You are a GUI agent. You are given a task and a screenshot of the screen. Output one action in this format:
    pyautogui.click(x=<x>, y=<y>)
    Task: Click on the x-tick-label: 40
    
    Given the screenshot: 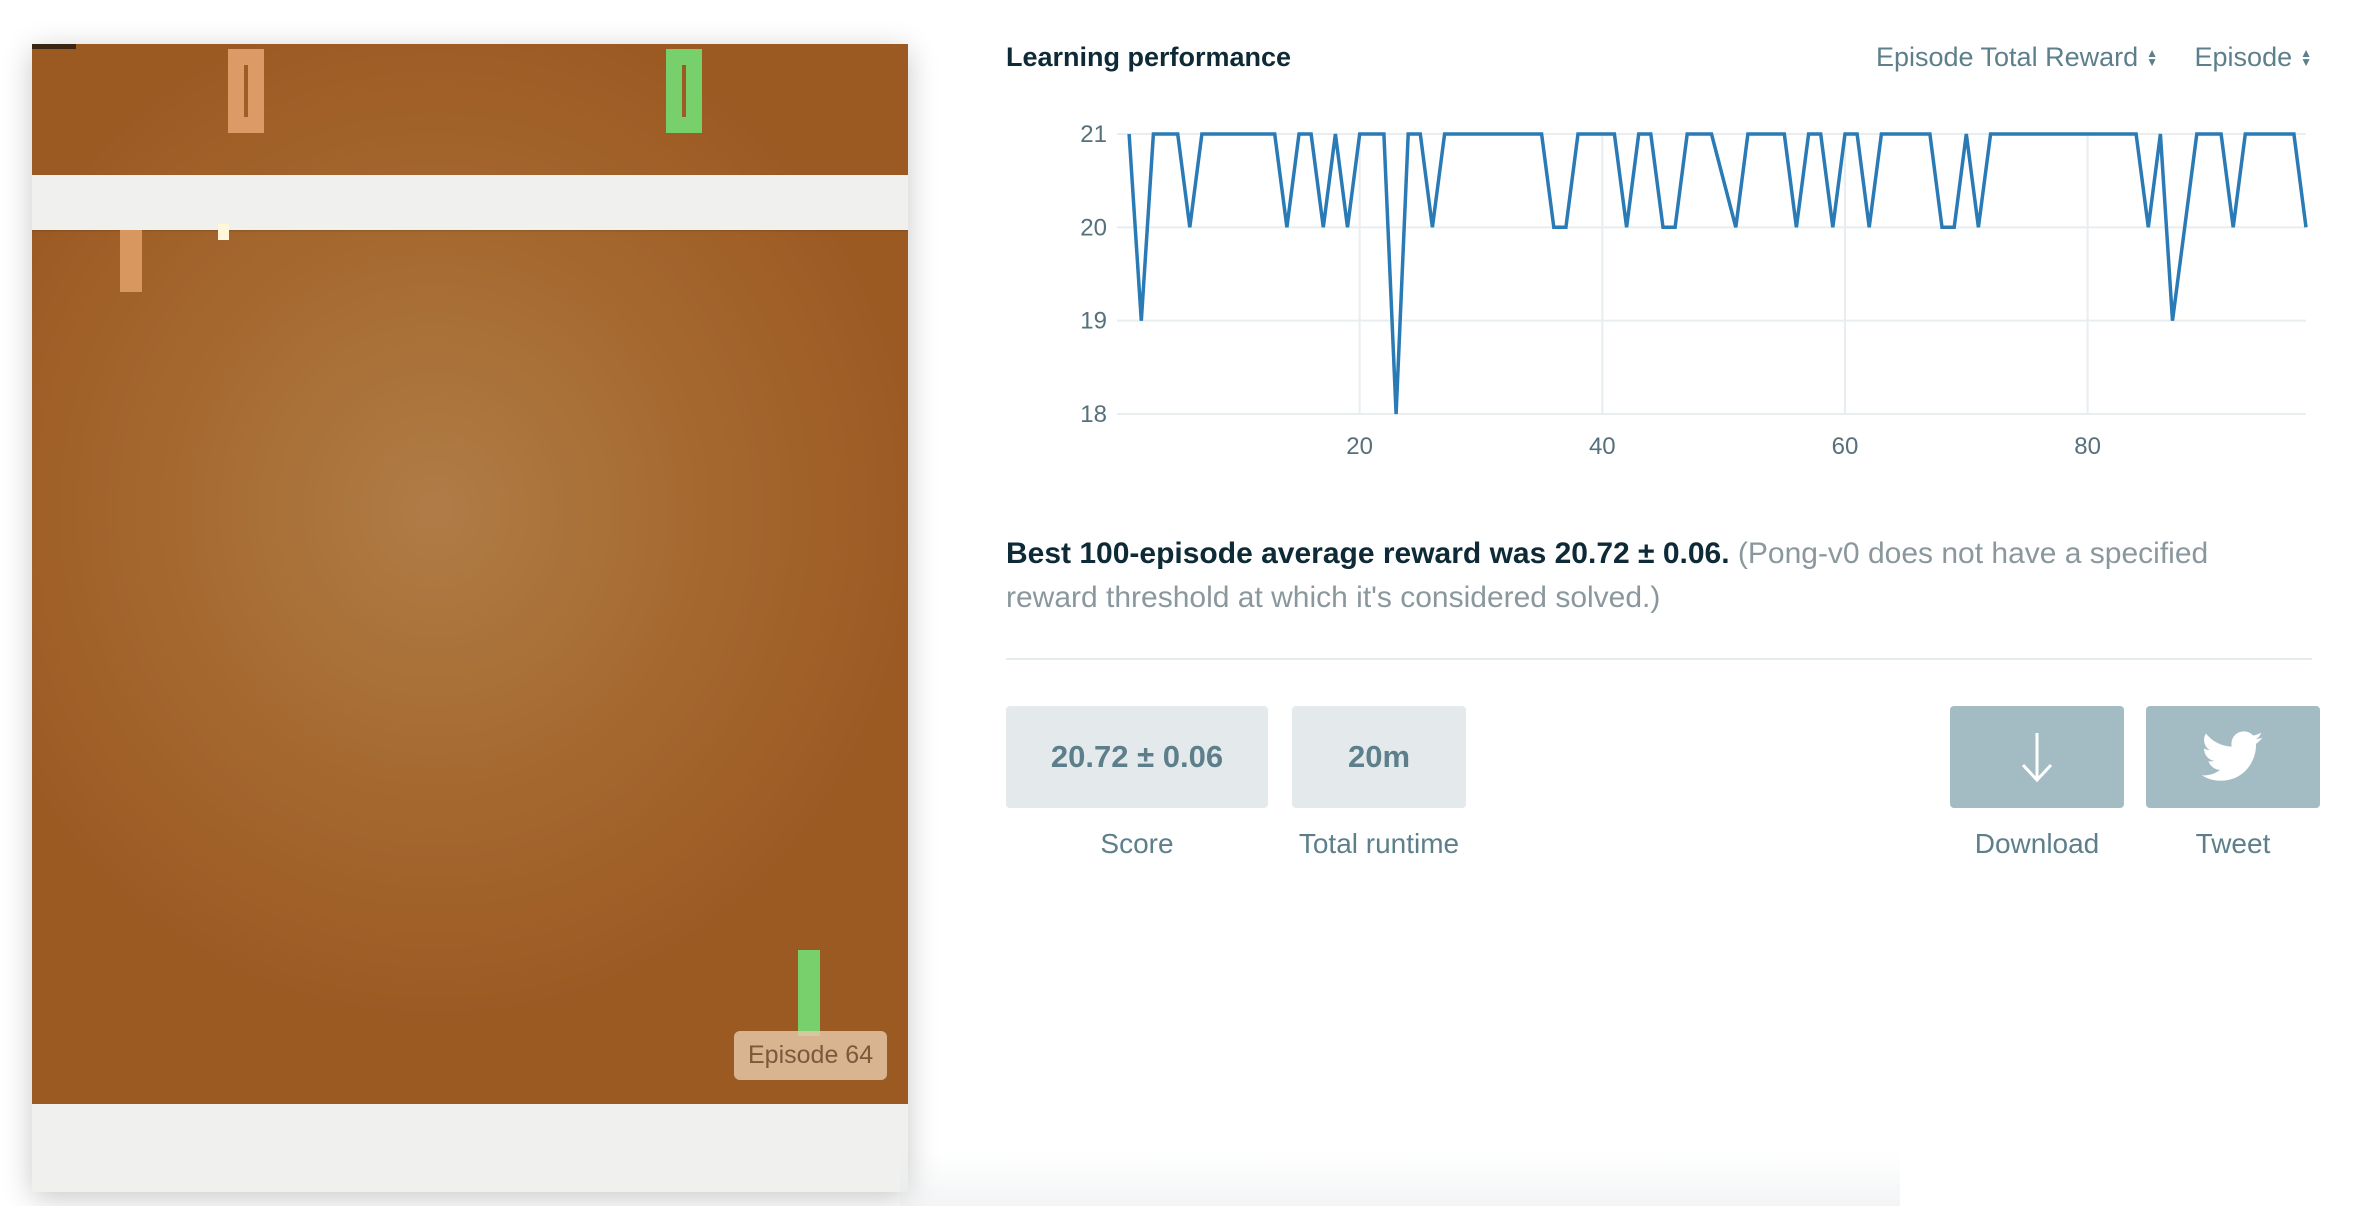 What is the action you would take?
    pyautogui.click(x=1602, y=446)
    